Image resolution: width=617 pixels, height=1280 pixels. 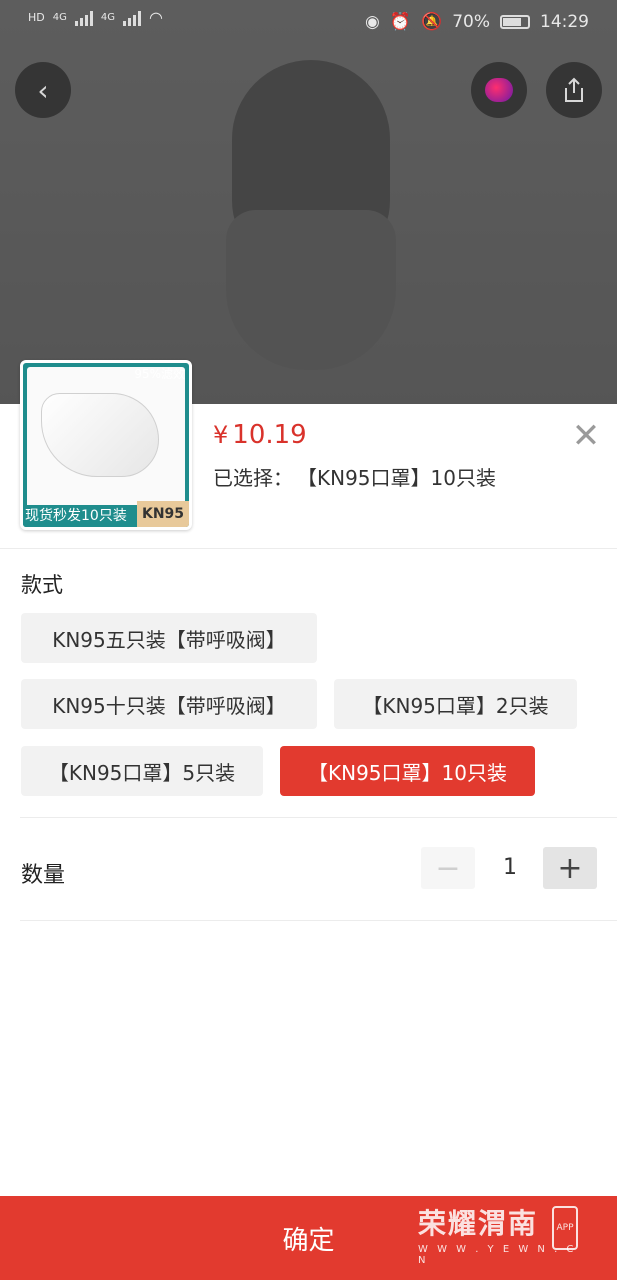 I want to click on battery-icon, so click(x=515, y=22).